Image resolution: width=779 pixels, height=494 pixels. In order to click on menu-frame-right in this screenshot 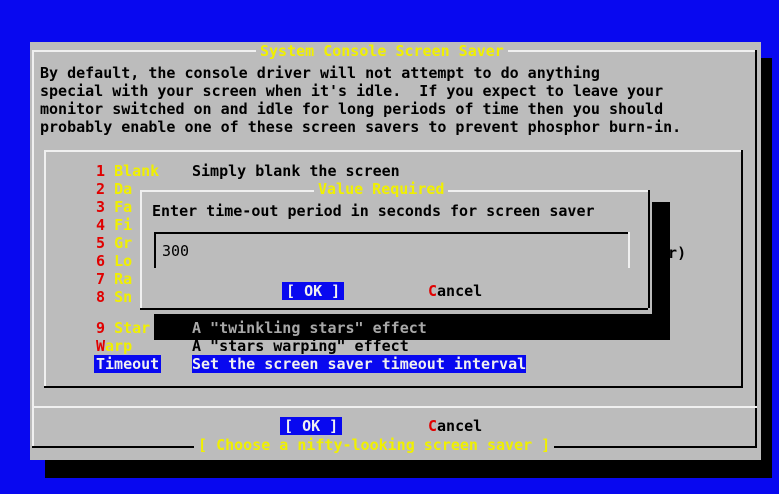, I will do `click(742, 269)`.